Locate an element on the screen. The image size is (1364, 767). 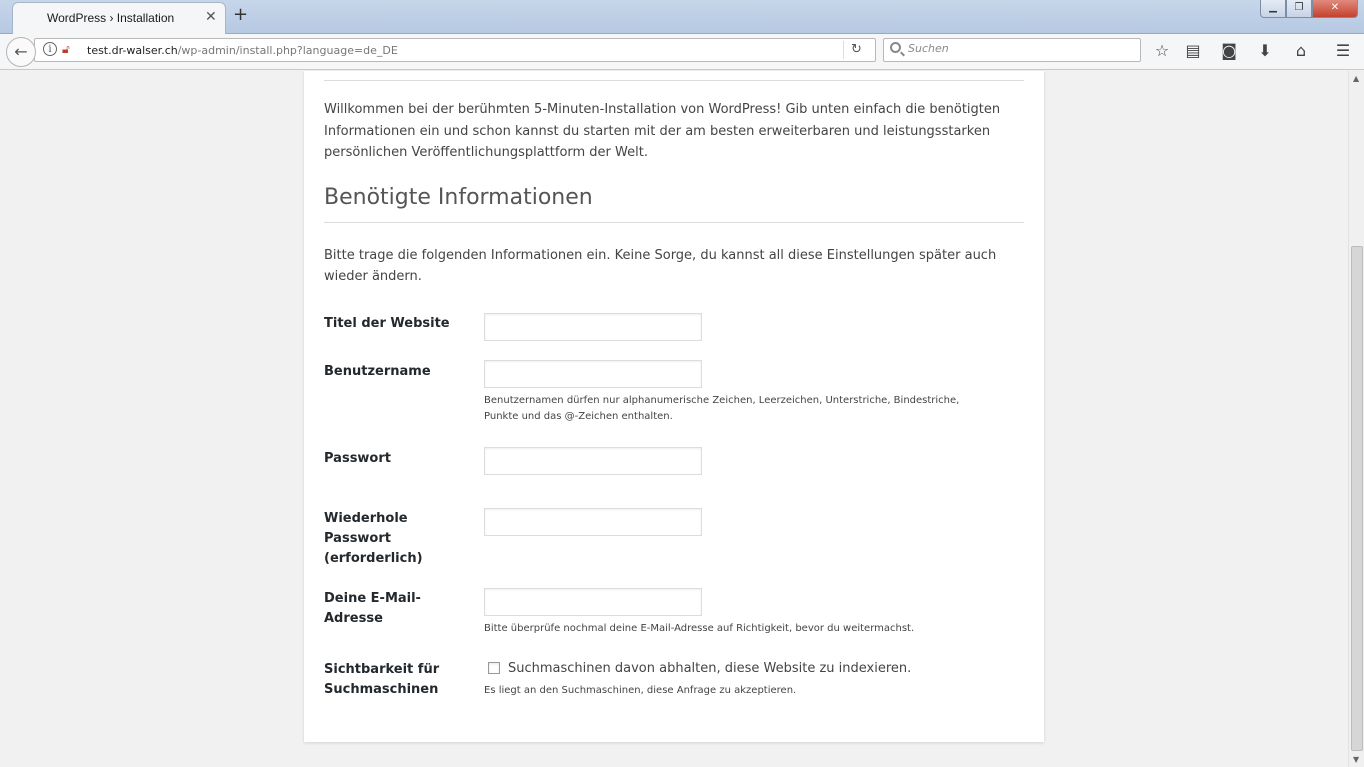
username-label: Benutzername is located at coordinates (377, 371).